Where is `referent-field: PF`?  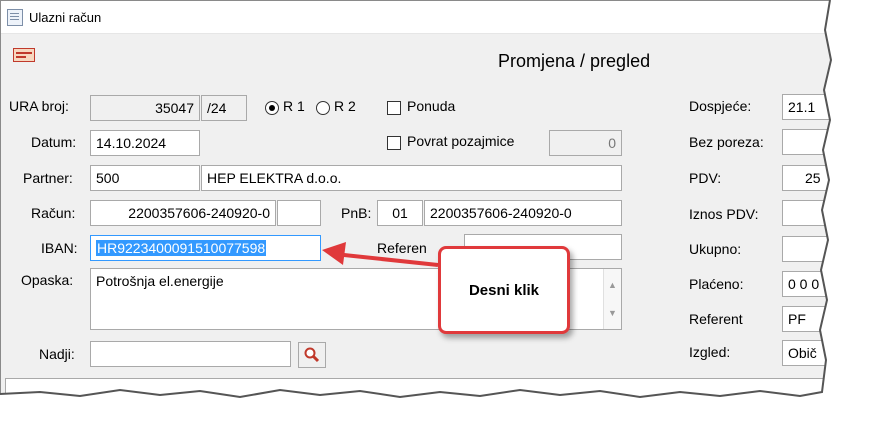
referent-field: PF is located at coordinates (812, 319).